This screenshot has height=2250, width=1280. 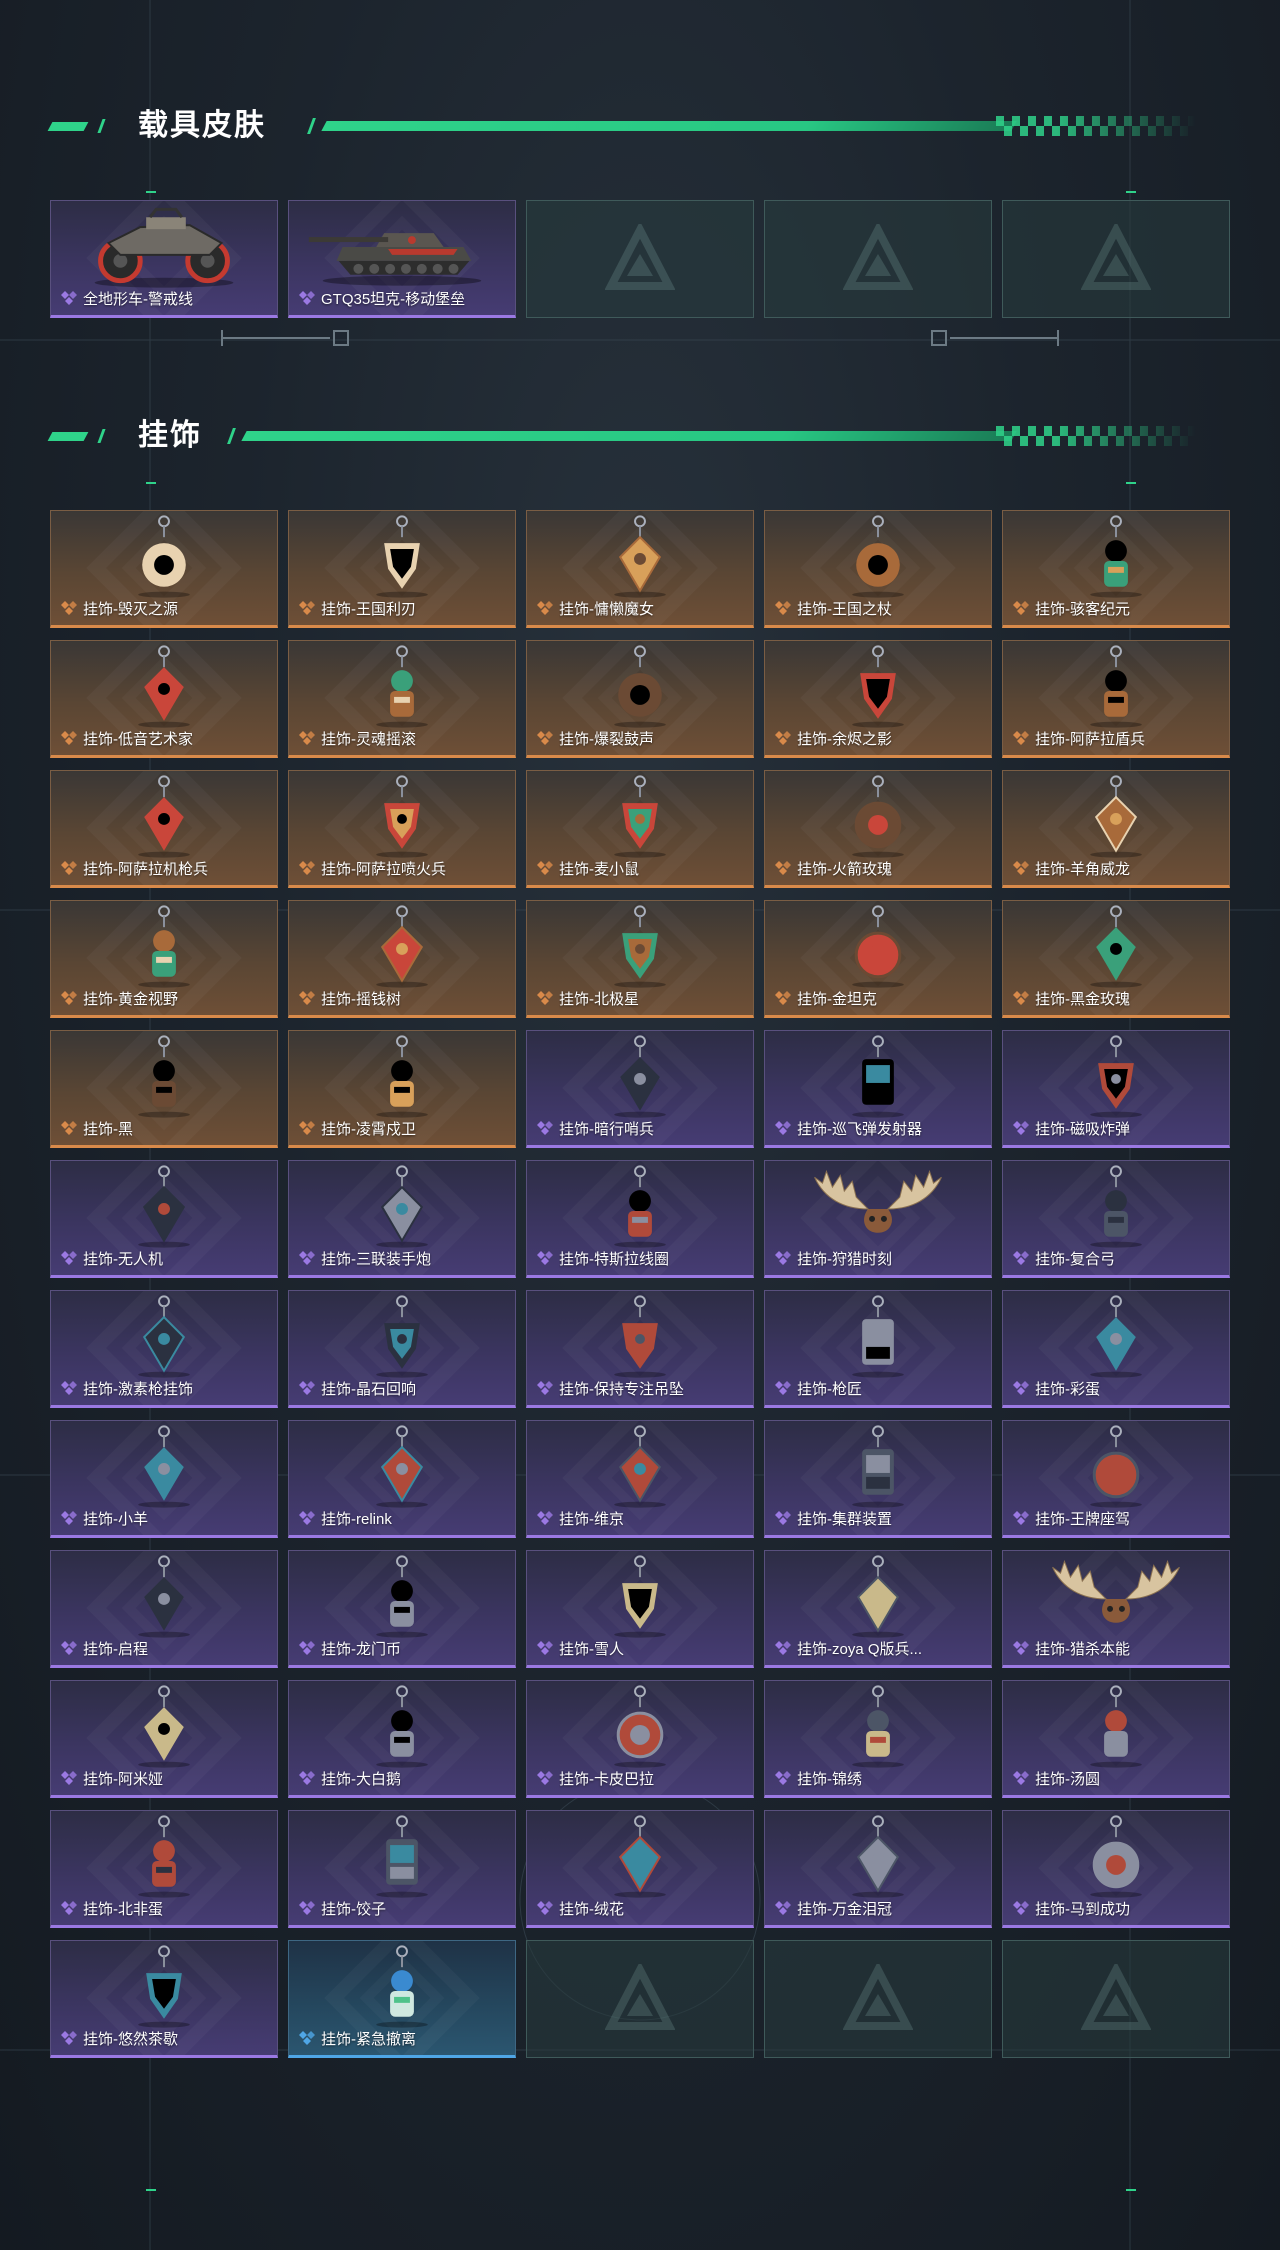 I want to click on charm-card: 挂饰-无人机, so click(x=164, y=1219).